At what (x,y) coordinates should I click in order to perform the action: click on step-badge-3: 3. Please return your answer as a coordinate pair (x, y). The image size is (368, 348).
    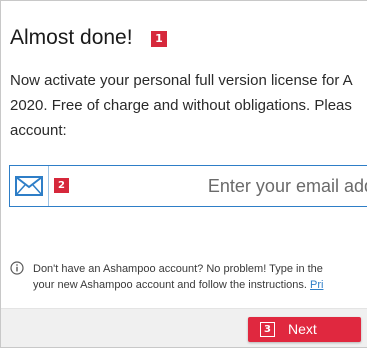
    Looking at the image, I should click on (267, 329).